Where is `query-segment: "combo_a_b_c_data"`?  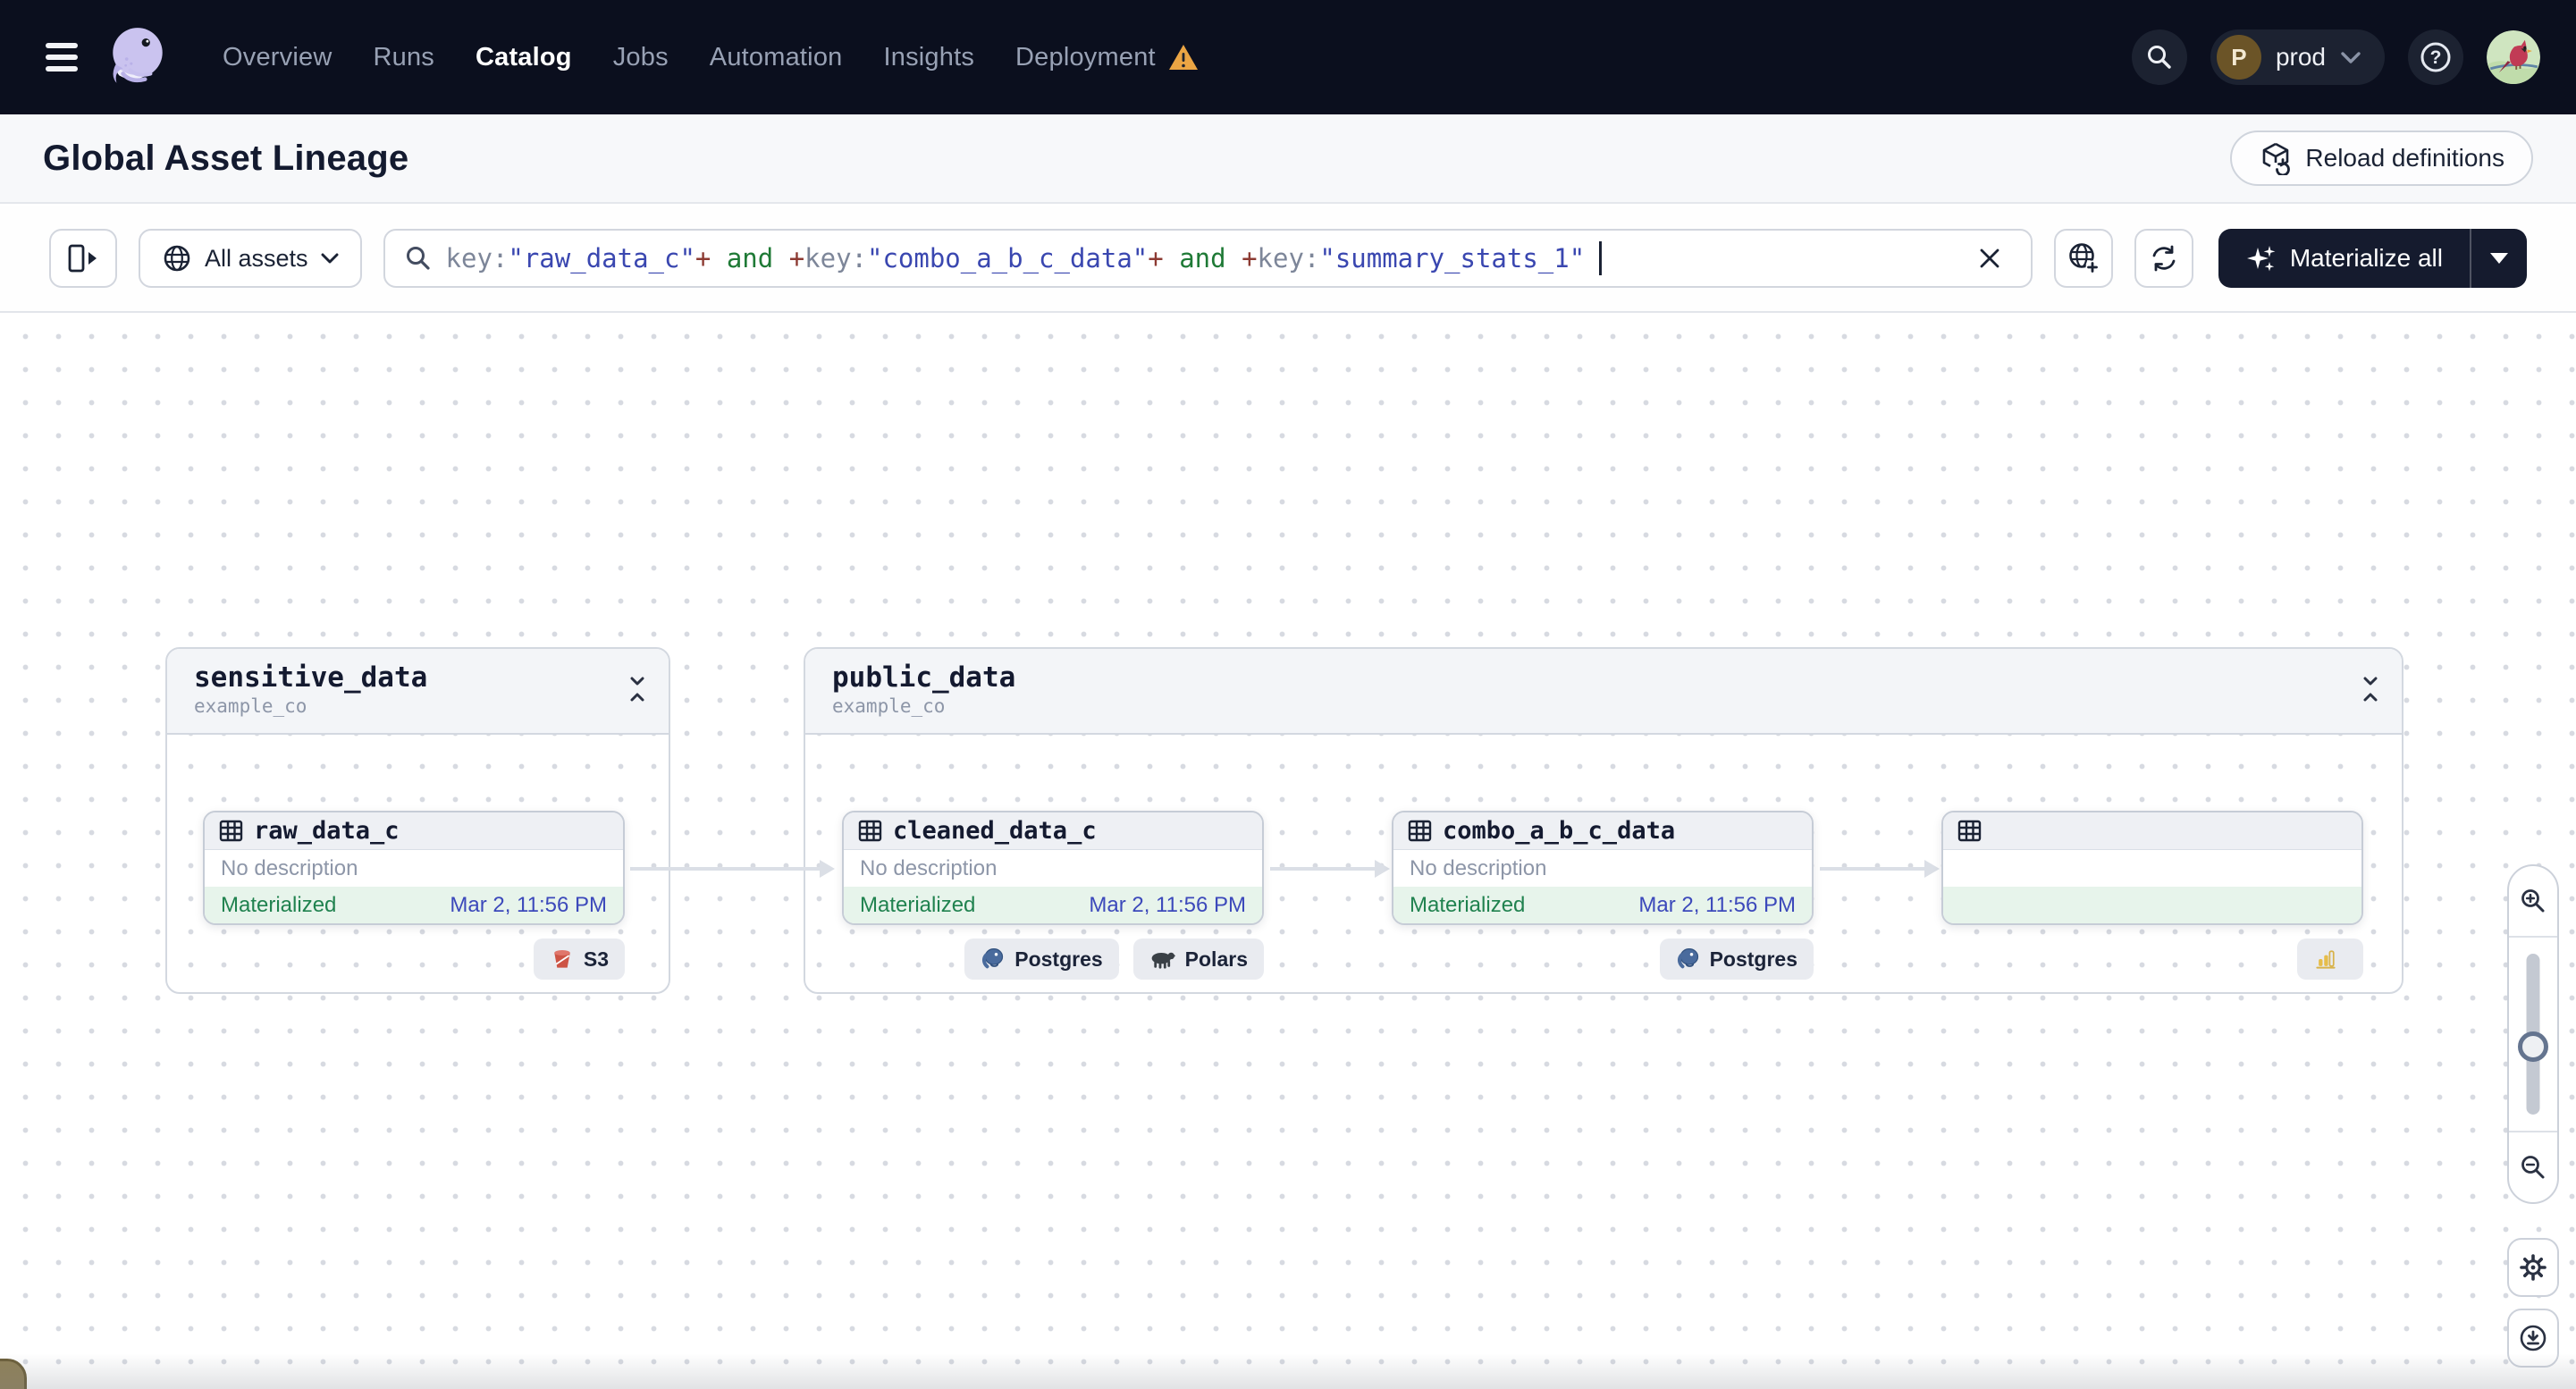 query-segment: "combo_a_b_c_data" is located at coordinates (1008, 258).